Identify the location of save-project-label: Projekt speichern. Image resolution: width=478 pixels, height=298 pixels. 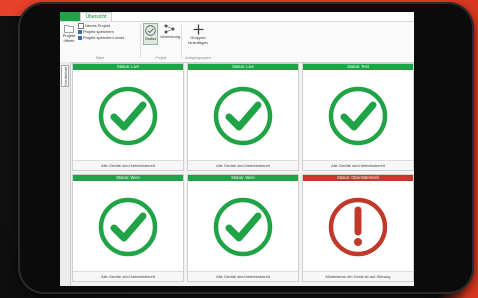
(98, 31).